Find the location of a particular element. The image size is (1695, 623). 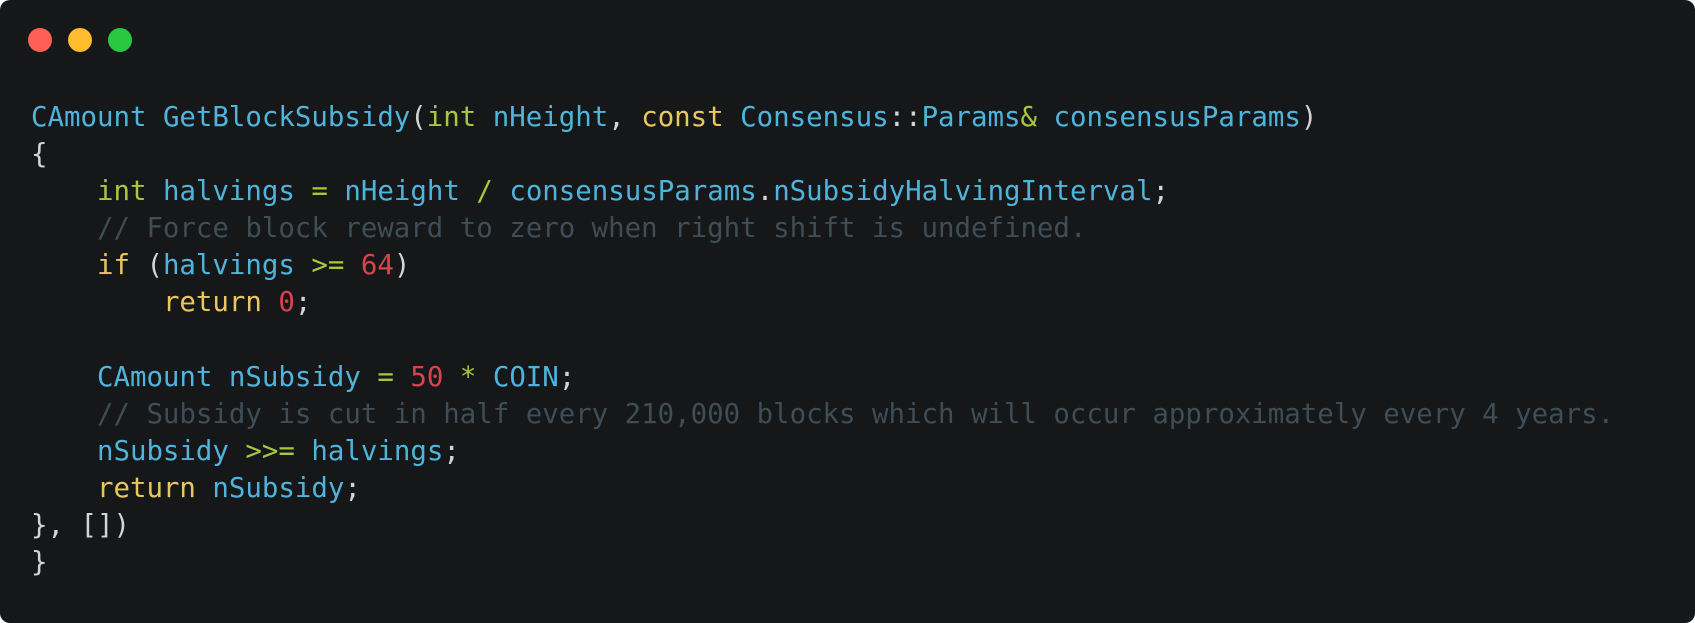

code-line: return 0; is located at coordinates (822, 302).